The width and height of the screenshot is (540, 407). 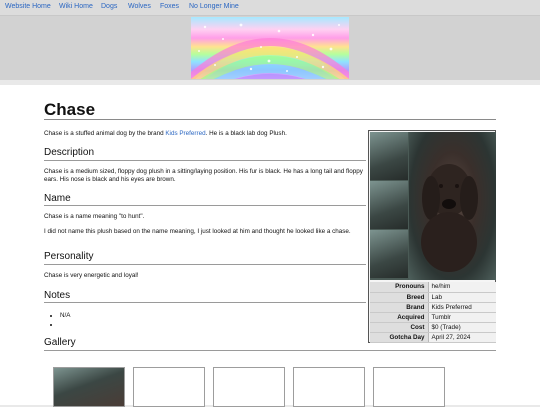 What do you see at coordinates (214, 6) in the screenshot?
I see `nav-link-no-longer-mine: No Longer Mine` at bounding box center [214, 6].